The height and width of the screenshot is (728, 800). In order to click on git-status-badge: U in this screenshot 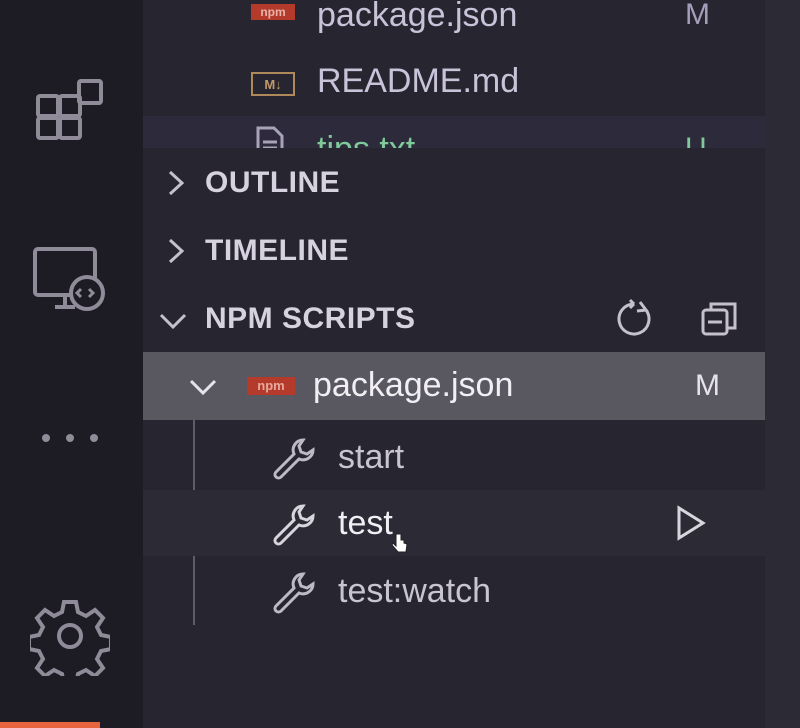, I will do `click(696, 140)`.